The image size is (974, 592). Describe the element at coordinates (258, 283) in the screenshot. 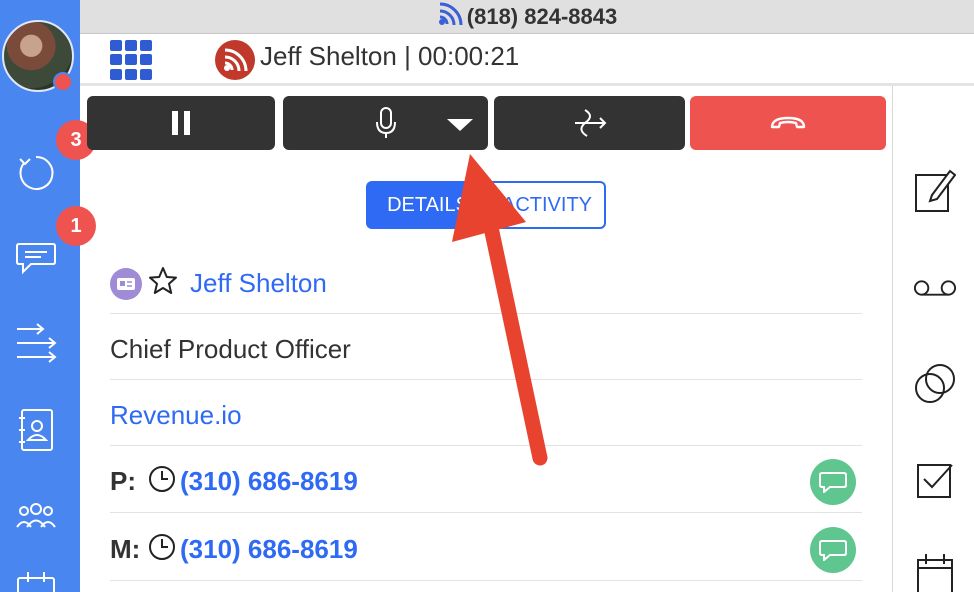

I see `contact-name-link: Jeff Shelton` at that location.